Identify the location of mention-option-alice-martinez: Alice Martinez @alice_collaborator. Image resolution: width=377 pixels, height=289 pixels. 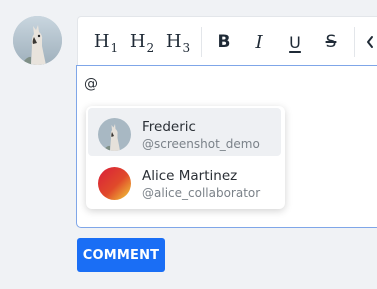
(184, 181).